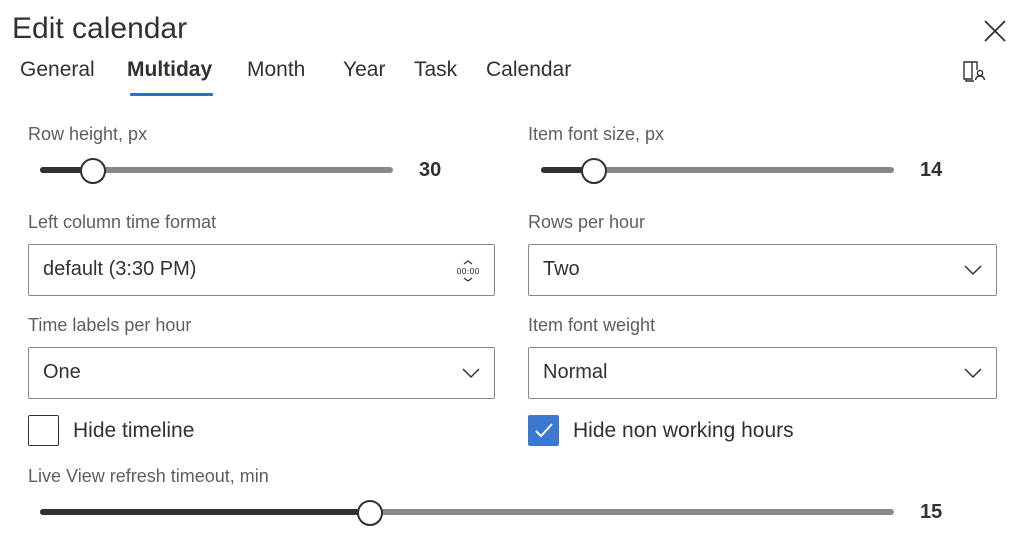  I want to click on svg-text: 00:00, so click(467, 271).